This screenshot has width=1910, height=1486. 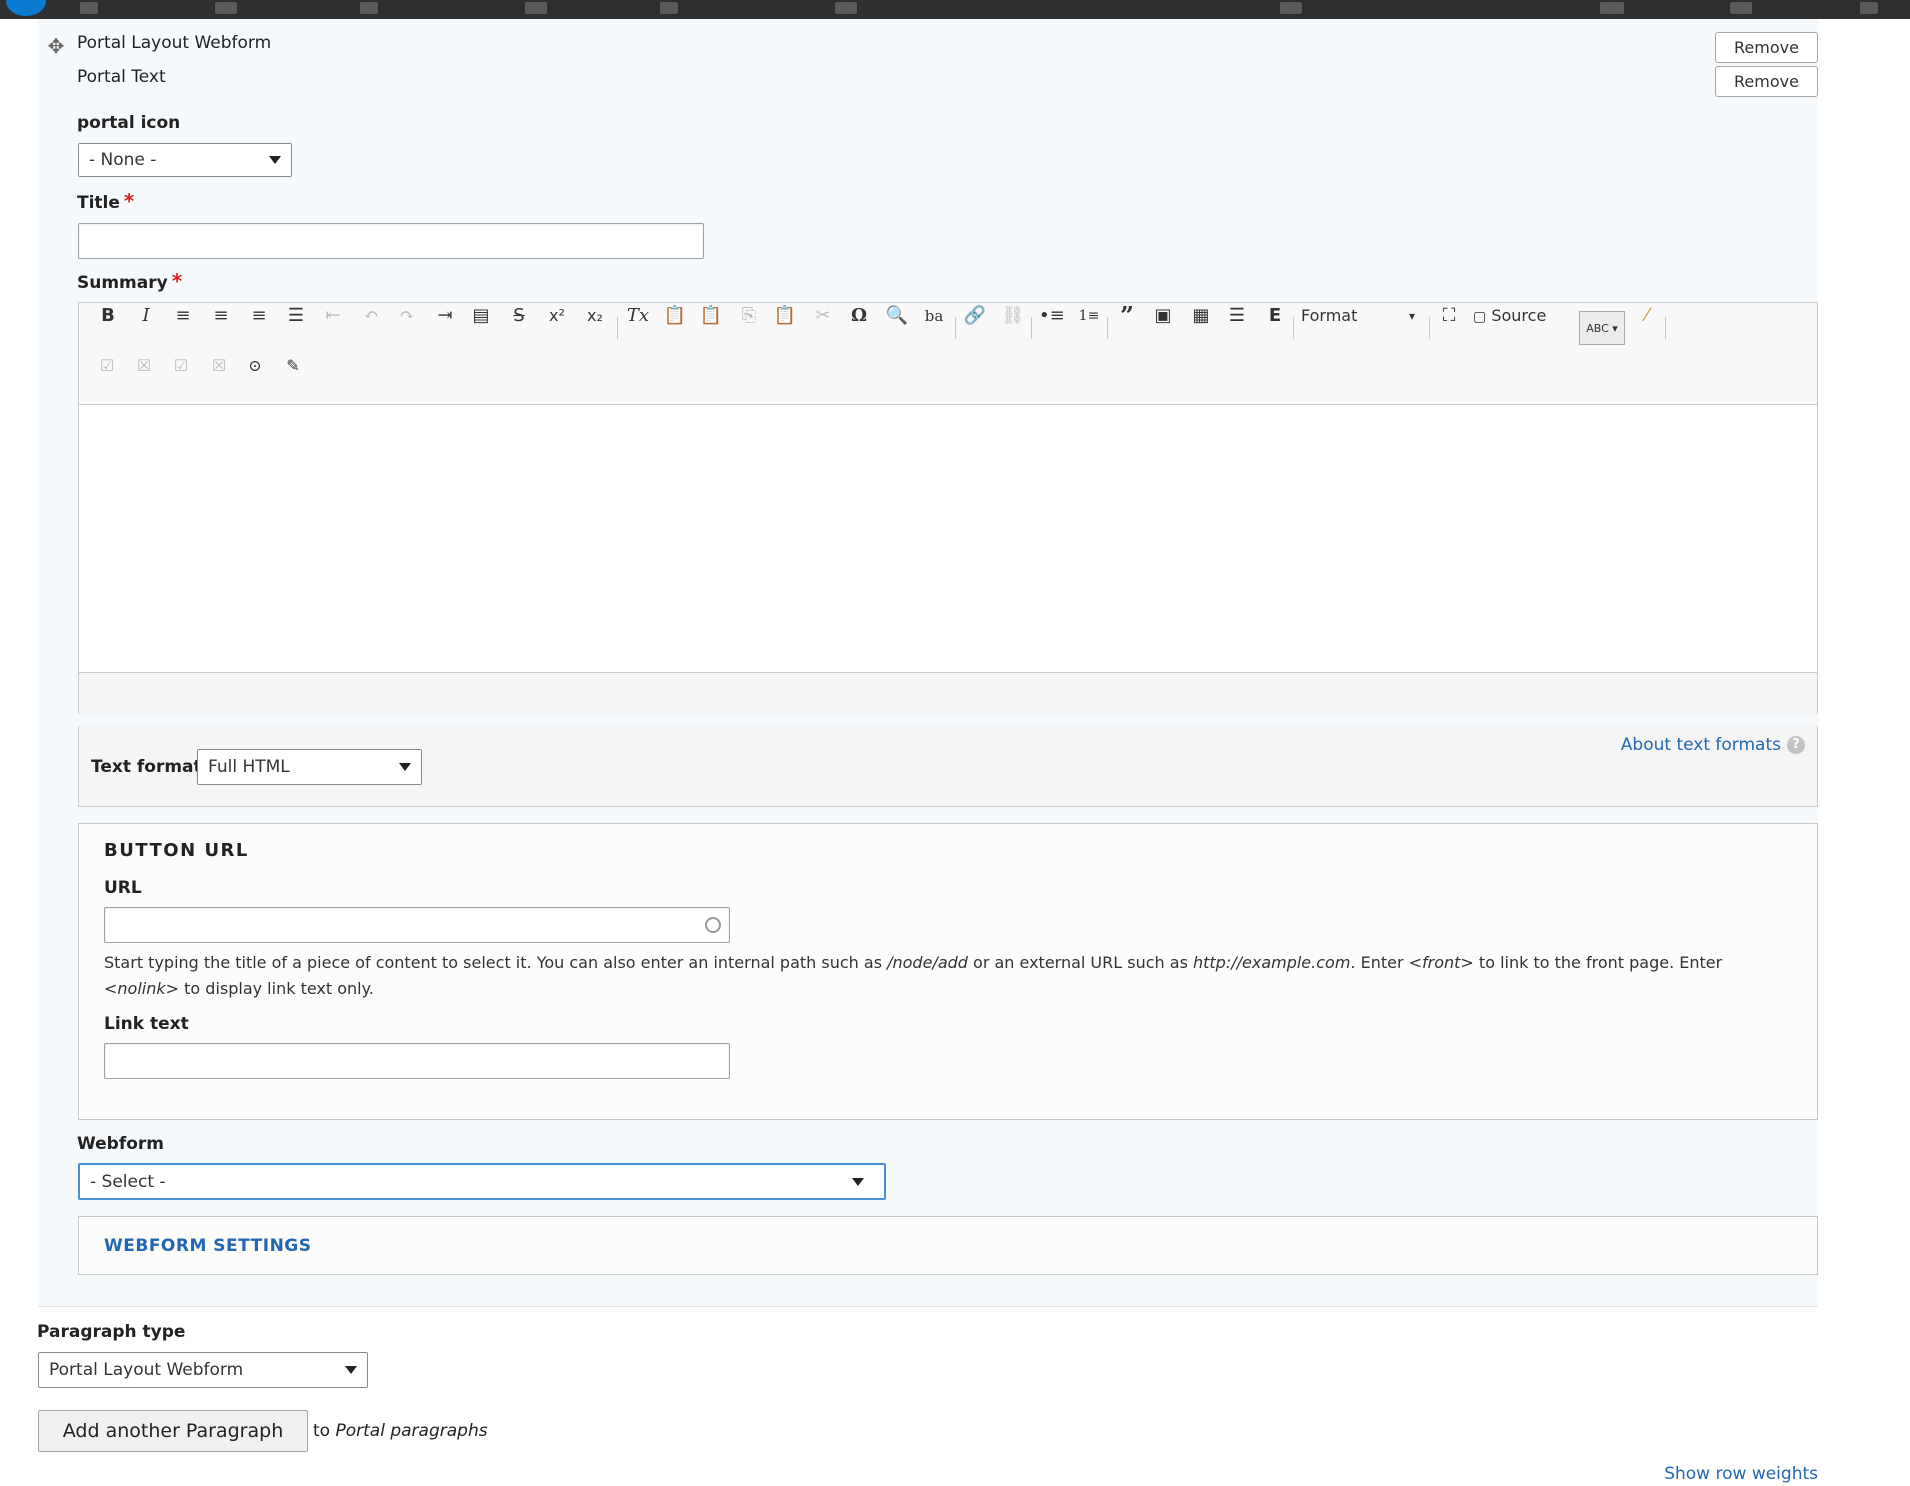 What do you see at coordinates (1379, 962) in the screenshot?
I see `url-desc-text: . Enter` at bounding box center [1379, 962].